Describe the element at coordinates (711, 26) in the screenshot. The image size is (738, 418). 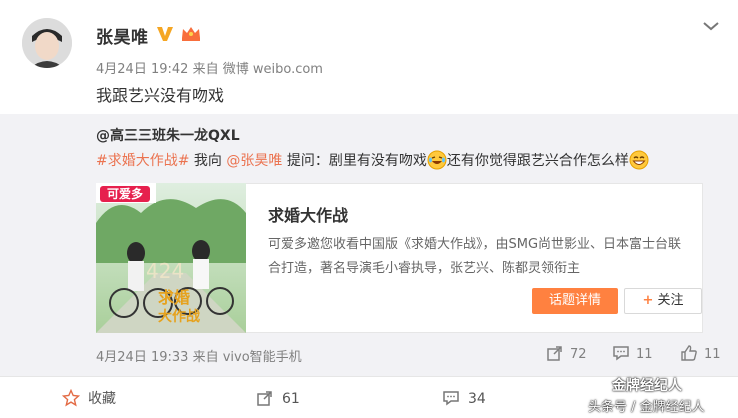
I see `chevron-down-icon` at that location.